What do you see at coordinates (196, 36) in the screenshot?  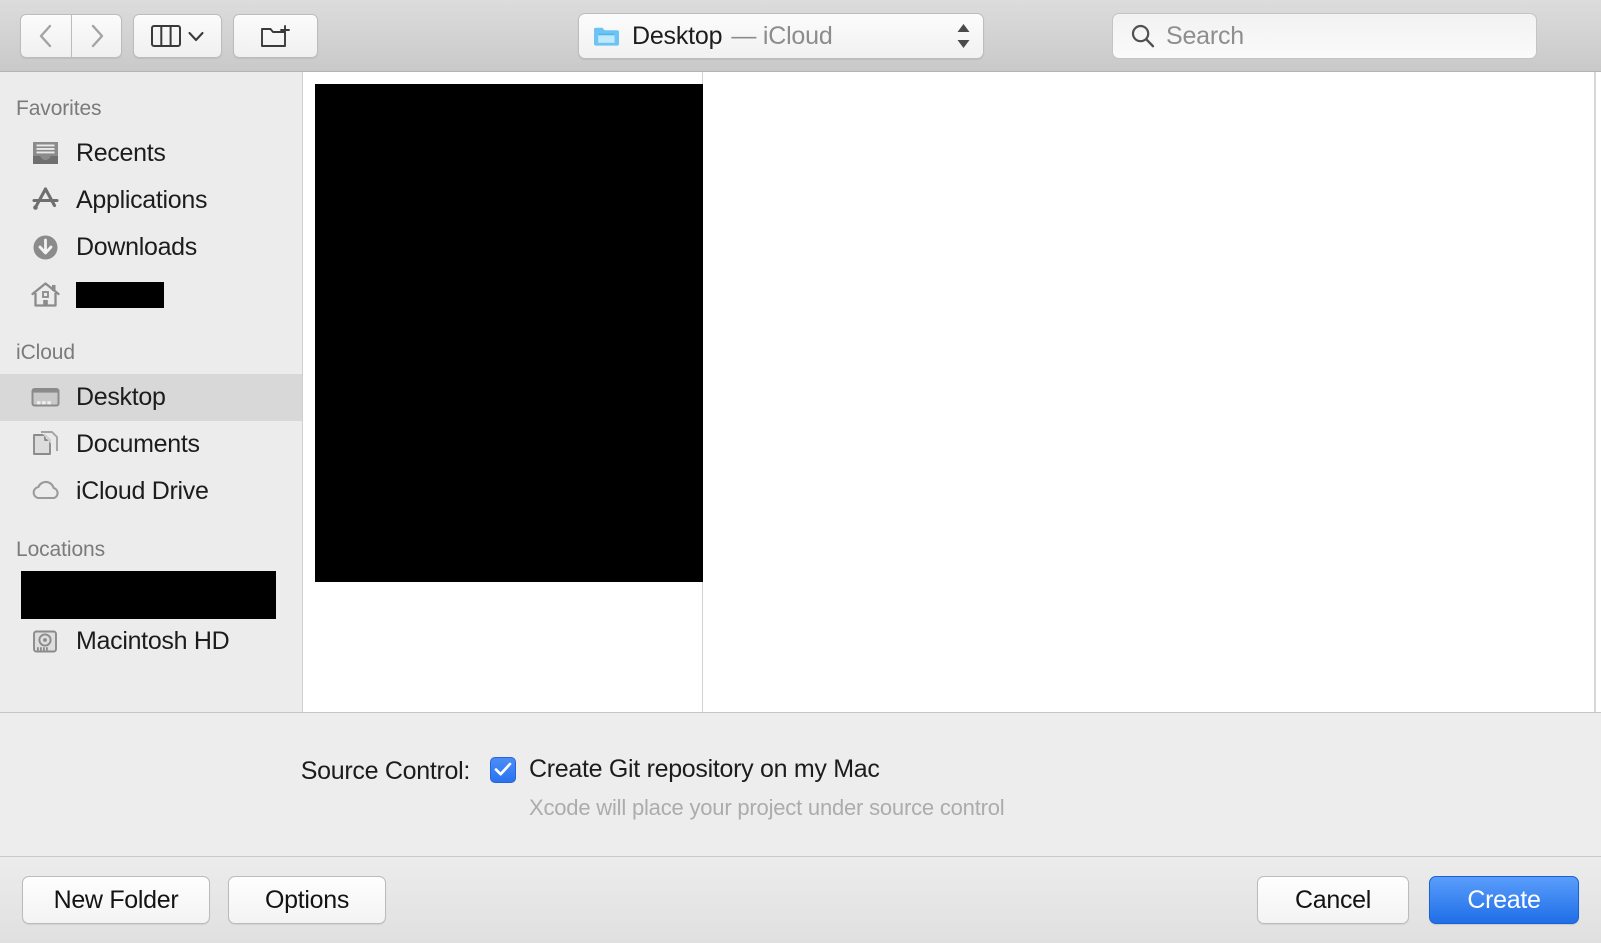 I see `chevron-down-icon` at bounding box center [196, 36].